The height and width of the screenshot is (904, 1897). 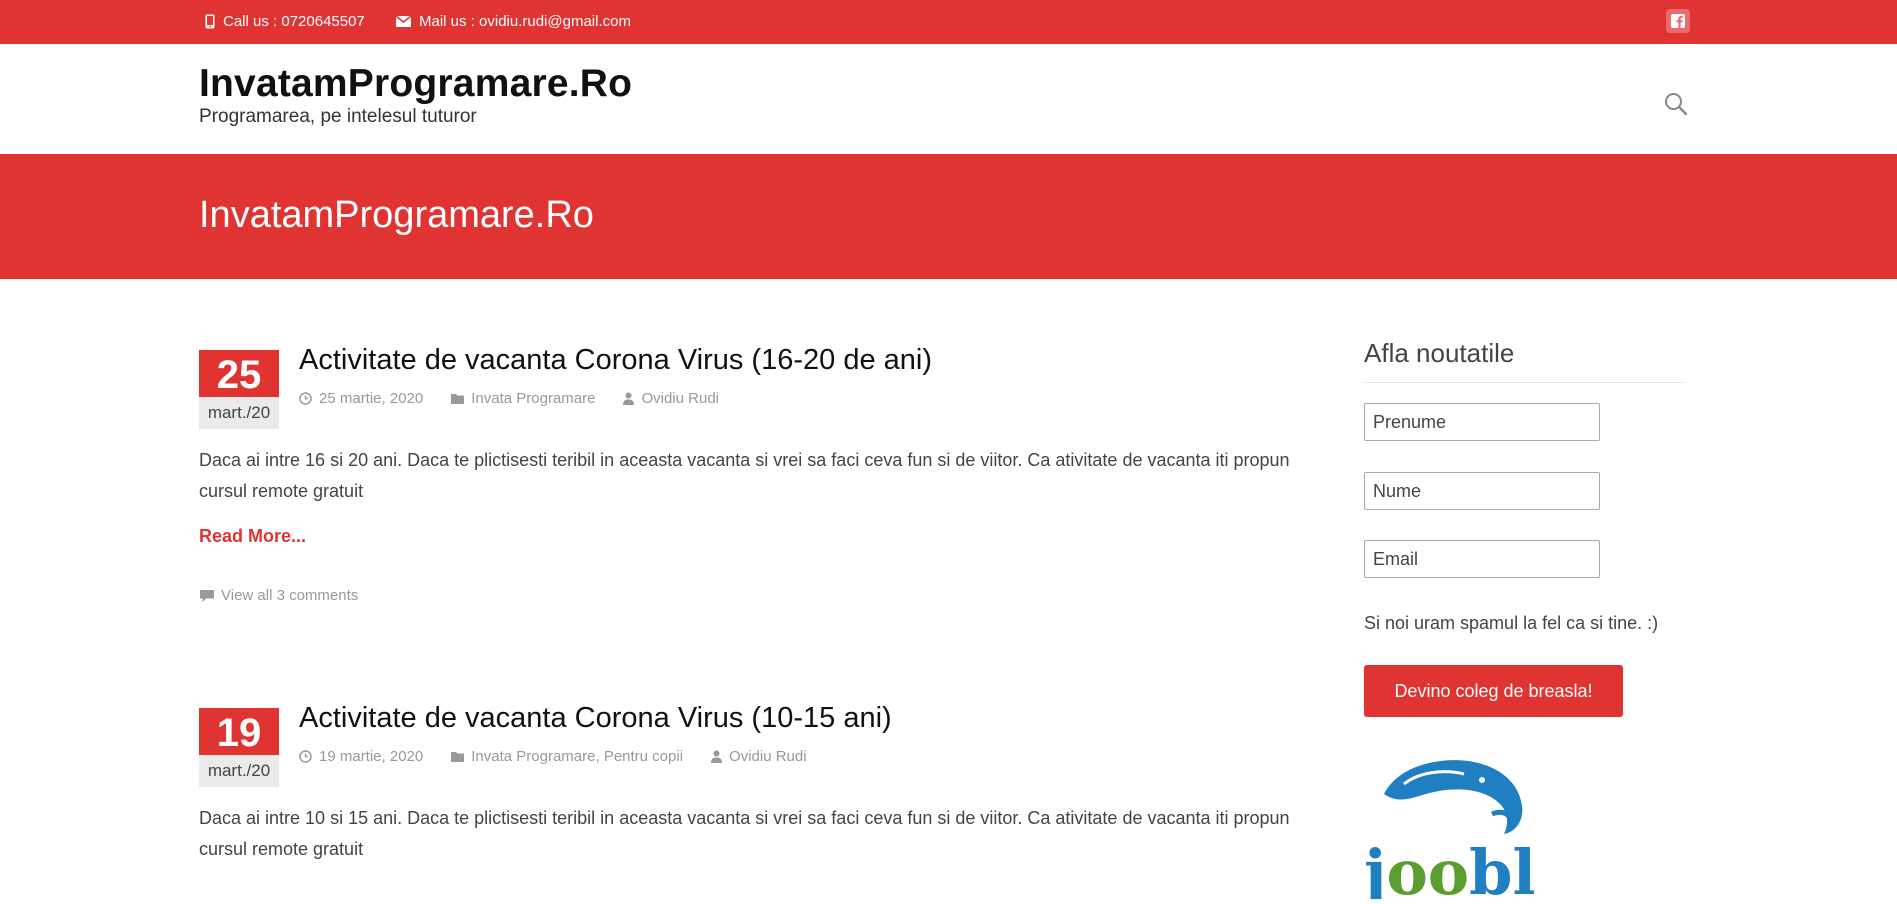 What do you see at coordinates (290, 595) in the screenshot?
I see `comments-text: View all 3 comments` at bounding box center [290, 595].